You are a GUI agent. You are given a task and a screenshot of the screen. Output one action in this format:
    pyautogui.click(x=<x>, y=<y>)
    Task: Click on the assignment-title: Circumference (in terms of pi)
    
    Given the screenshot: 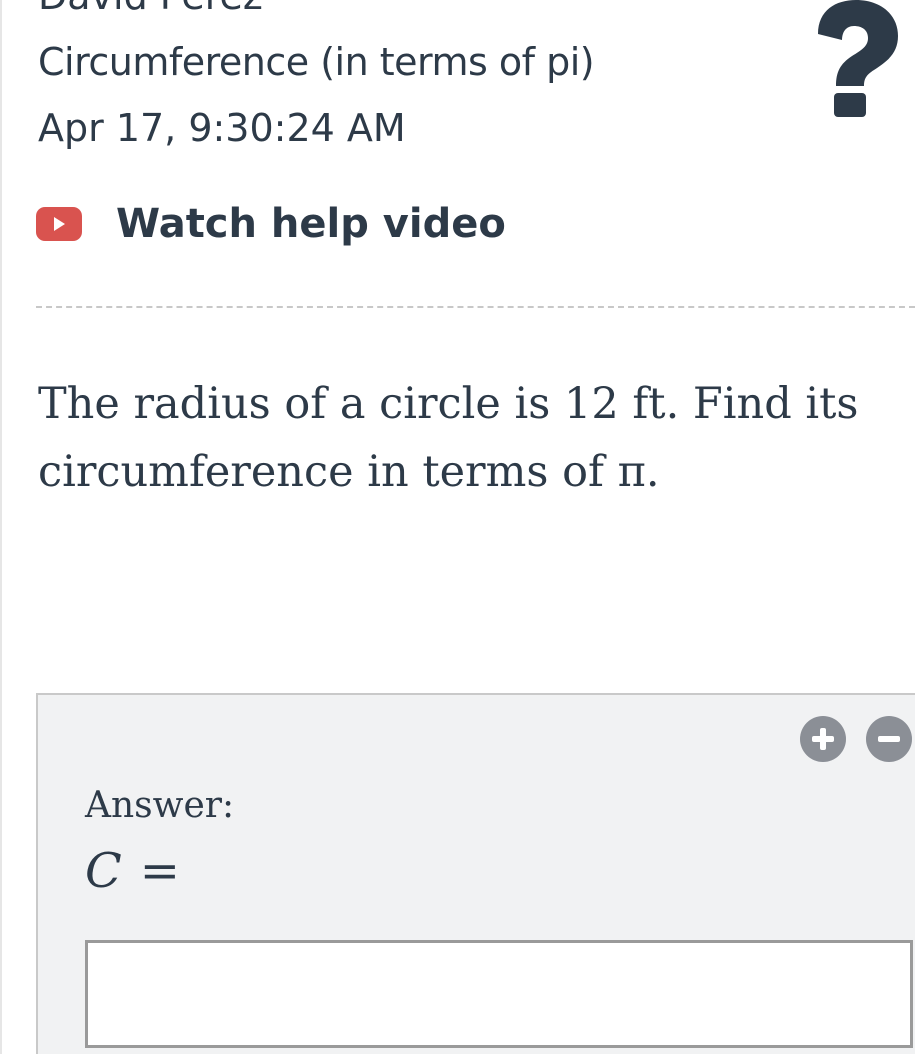 What is the action you would take?
    pyautogui.click(x=316, y=62)
    